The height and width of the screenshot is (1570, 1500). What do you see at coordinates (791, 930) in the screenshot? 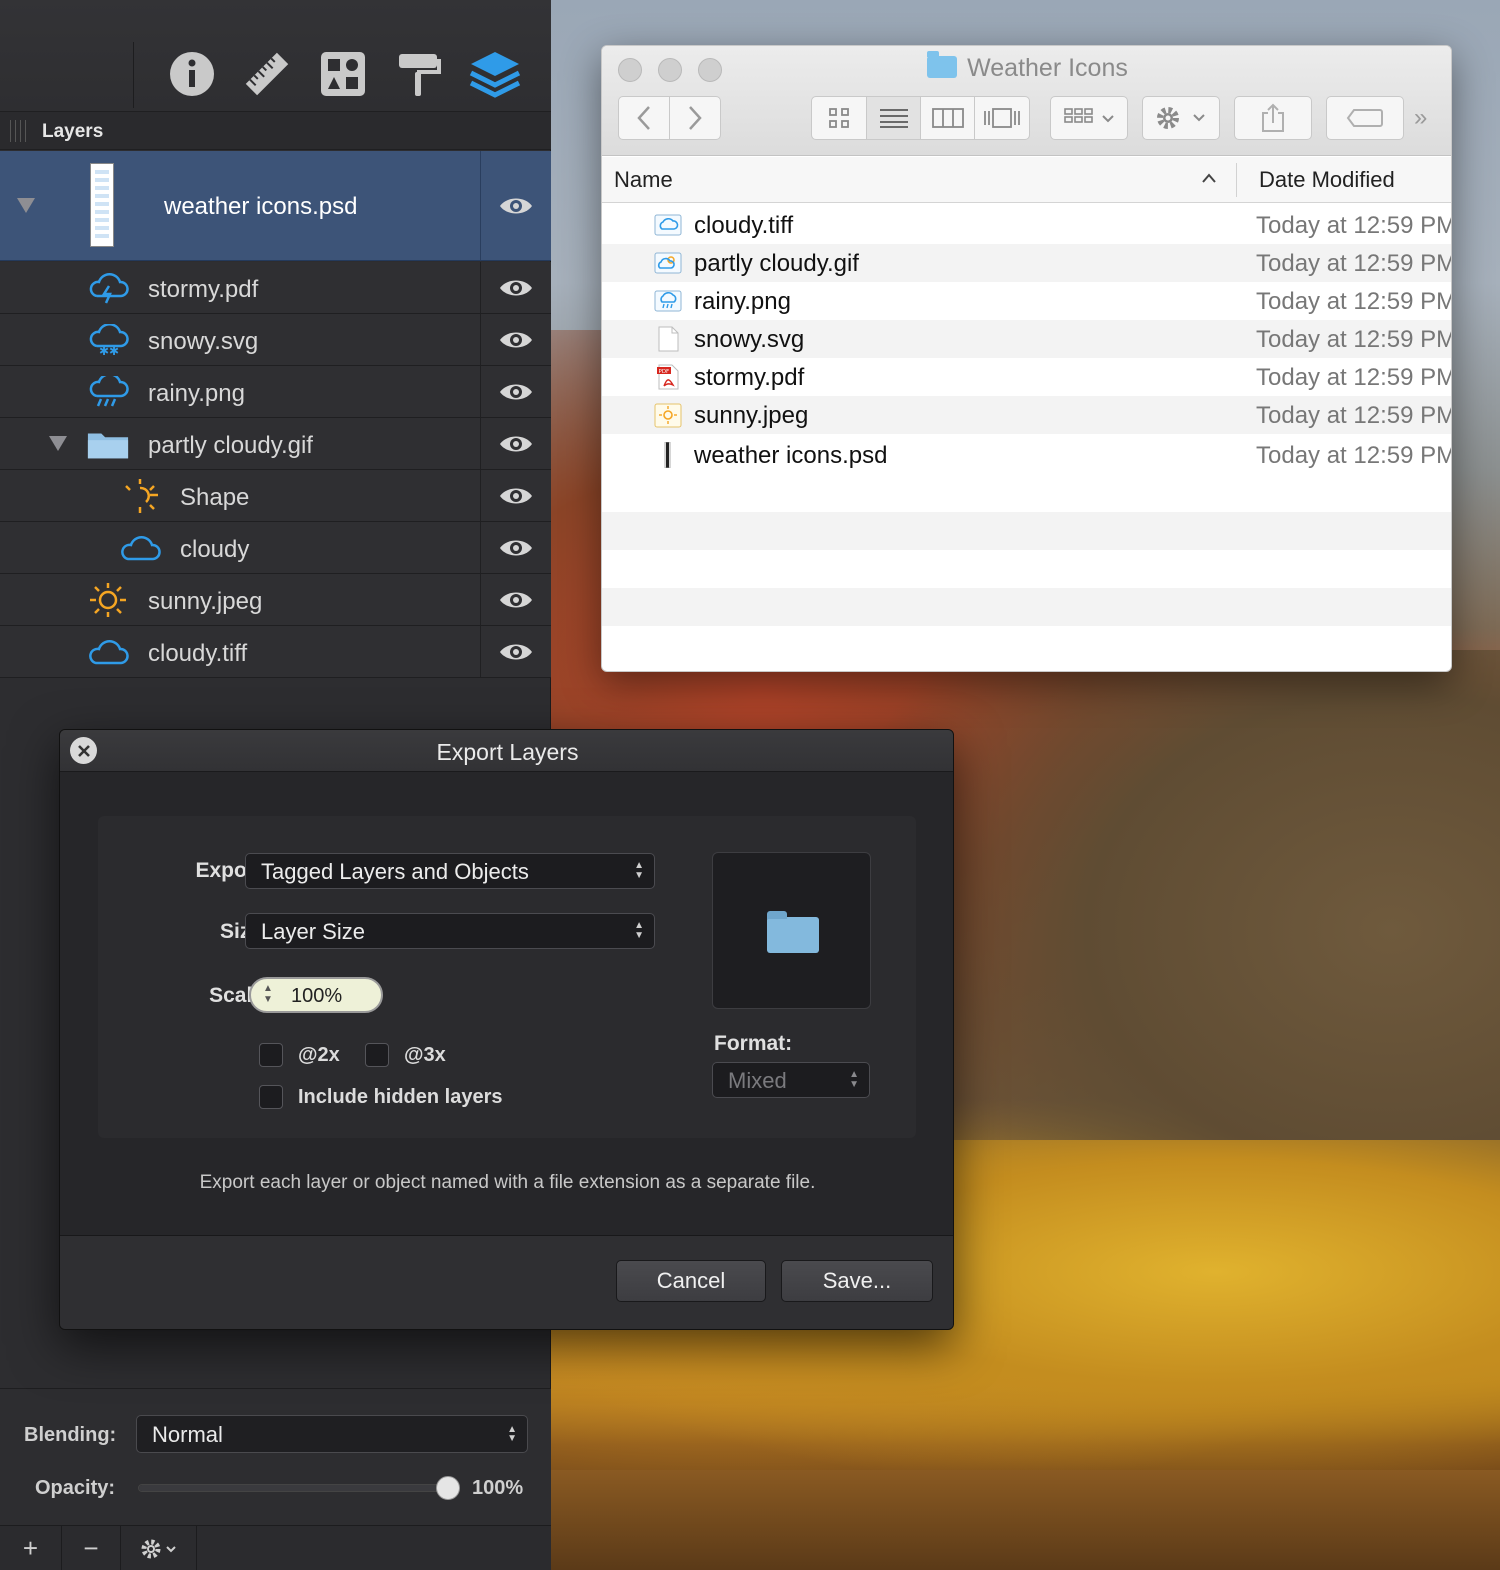
I see `export-preview` at bounding box center [791, 930].